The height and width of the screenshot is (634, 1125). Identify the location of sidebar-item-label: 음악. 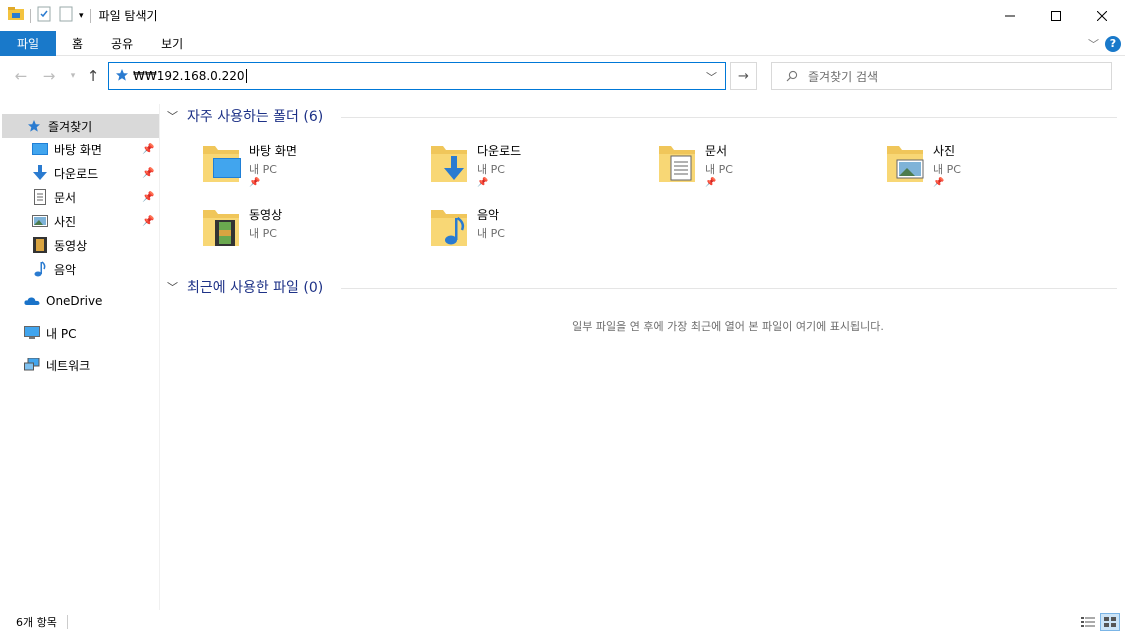
(65, 269).